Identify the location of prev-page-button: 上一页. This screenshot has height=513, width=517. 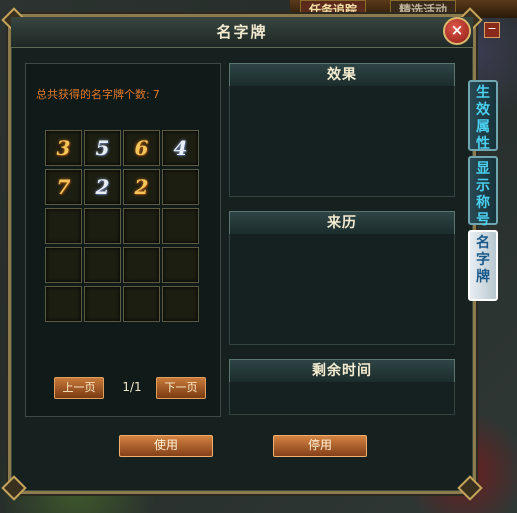
(79, 388).